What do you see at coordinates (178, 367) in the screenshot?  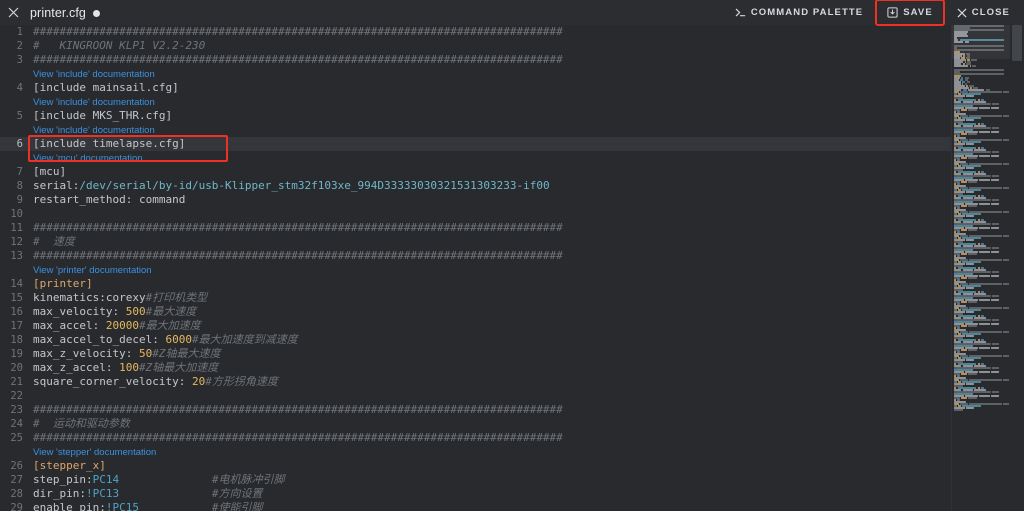 I see `code-token: #Z轴最大加速度` at bounding box center [178, 367].